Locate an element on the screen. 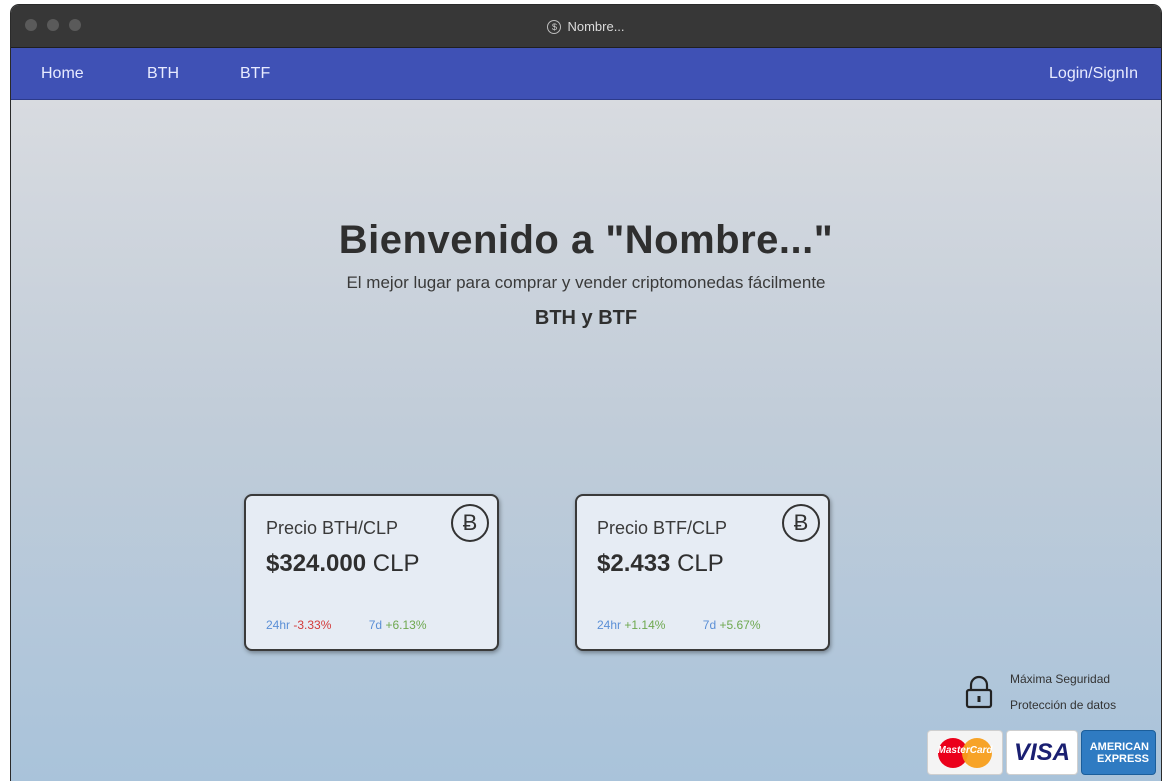 The width and height of the screenshot is (1173, 781). card-stats: 24hr -3.33% 7d +6.13% is located at coordinates (346, 625).